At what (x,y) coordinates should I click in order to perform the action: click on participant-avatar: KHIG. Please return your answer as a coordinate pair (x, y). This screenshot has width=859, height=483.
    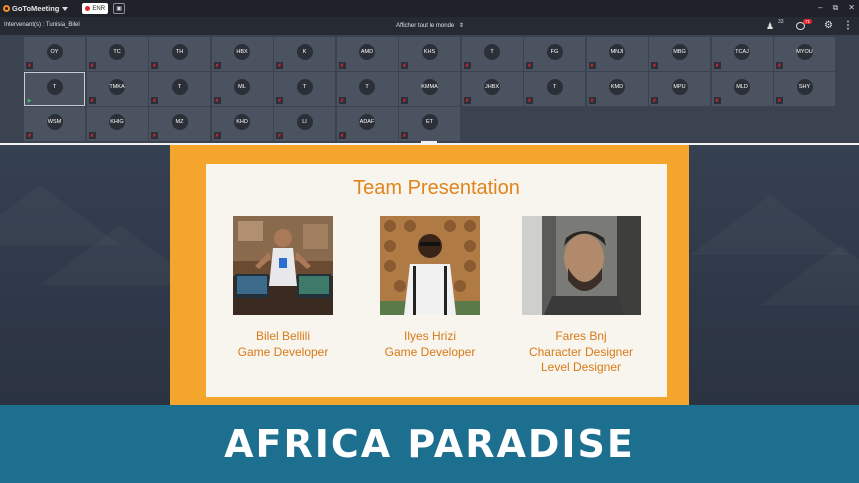
    Looking at the image, I should click on (117, 122).